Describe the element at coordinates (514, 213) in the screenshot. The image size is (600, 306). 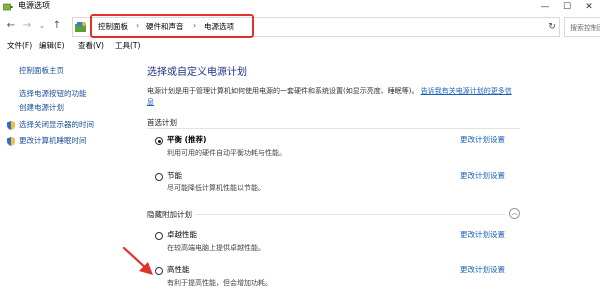
I see `collapse-chevron-icon: ︿` at that location.